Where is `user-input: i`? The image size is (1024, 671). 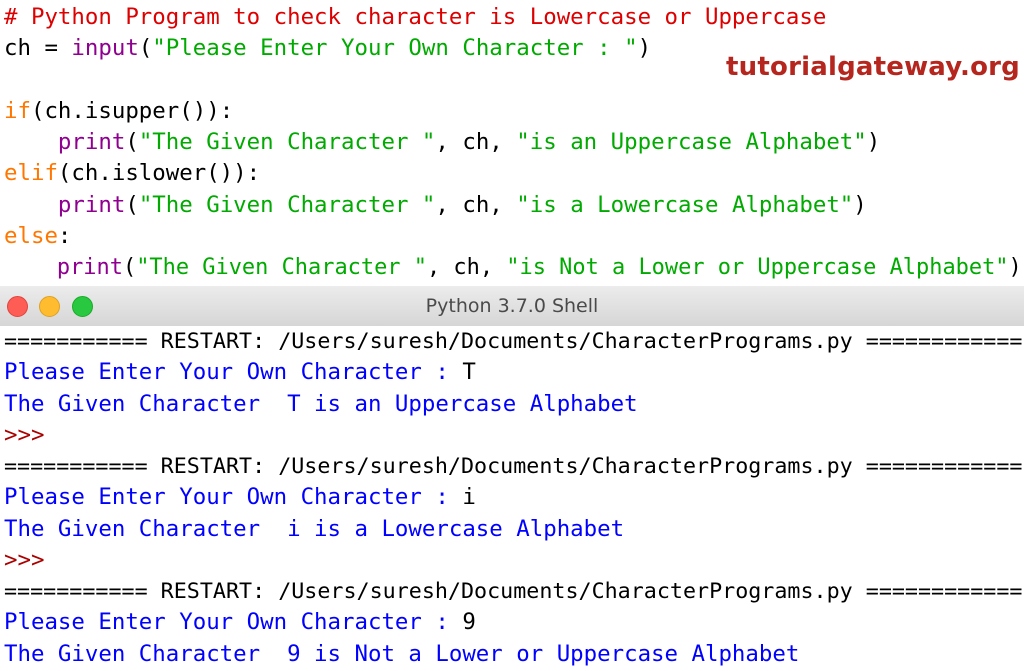
user-input: i is located at coordinates (469, 497).